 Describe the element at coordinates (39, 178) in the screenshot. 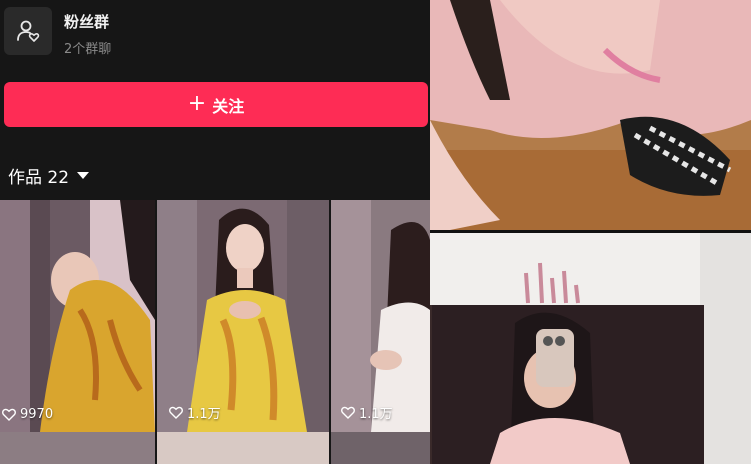

I see `works-label: 作品 22` at that location.